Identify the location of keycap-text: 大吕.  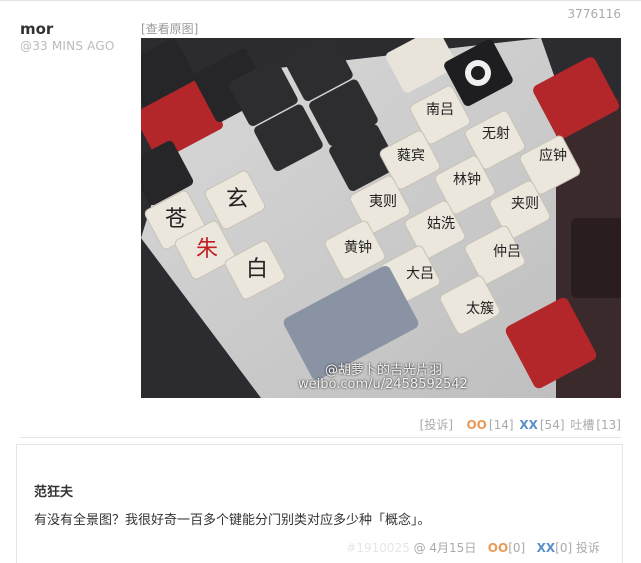
(420, 274).